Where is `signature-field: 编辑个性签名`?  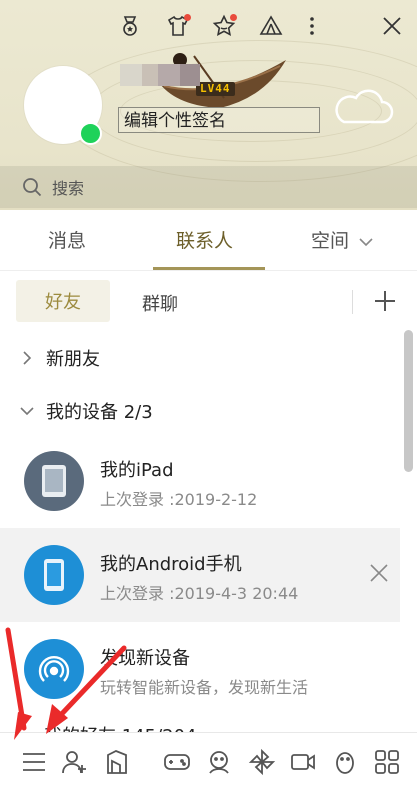 signature-field: 编辑个性签名 is located at coordinates (219, 120).